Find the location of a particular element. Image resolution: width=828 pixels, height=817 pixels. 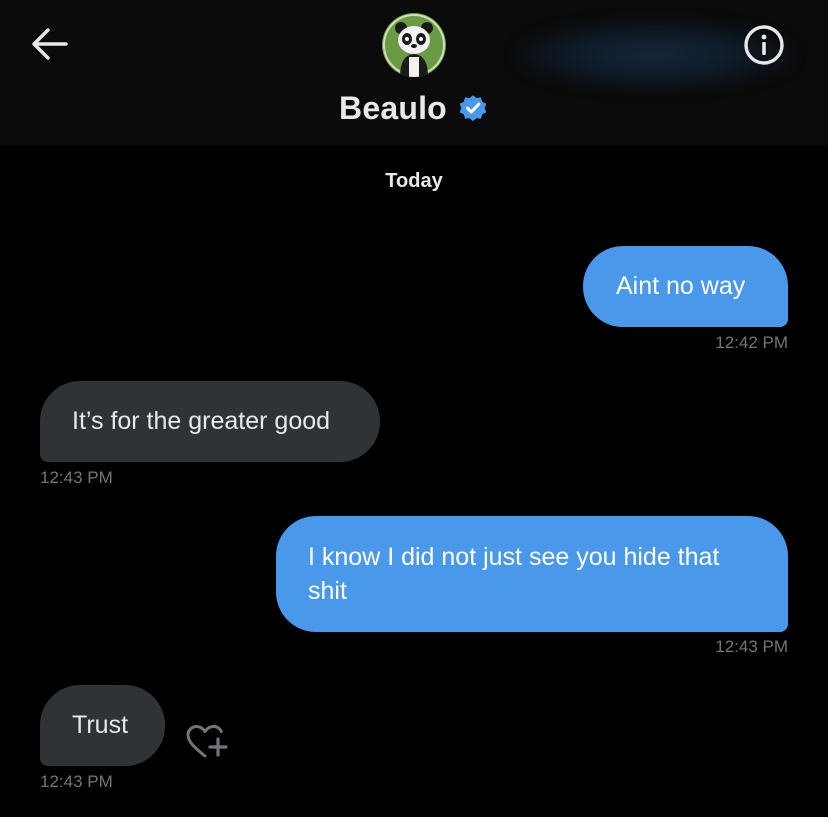

back-button is located at coordinates (50, 44).